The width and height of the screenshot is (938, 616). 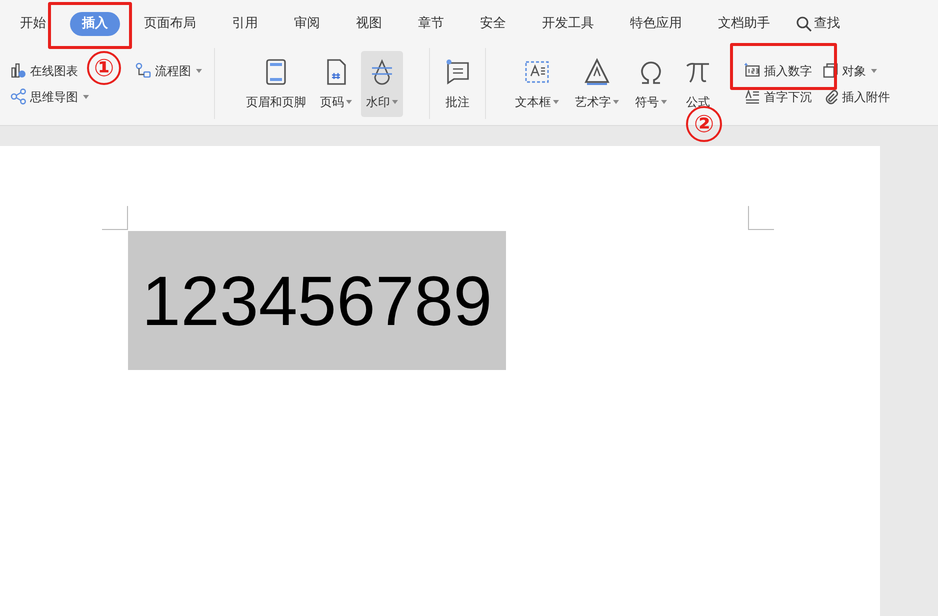 I want to click on chart-icon, so click(x=18, y=70).